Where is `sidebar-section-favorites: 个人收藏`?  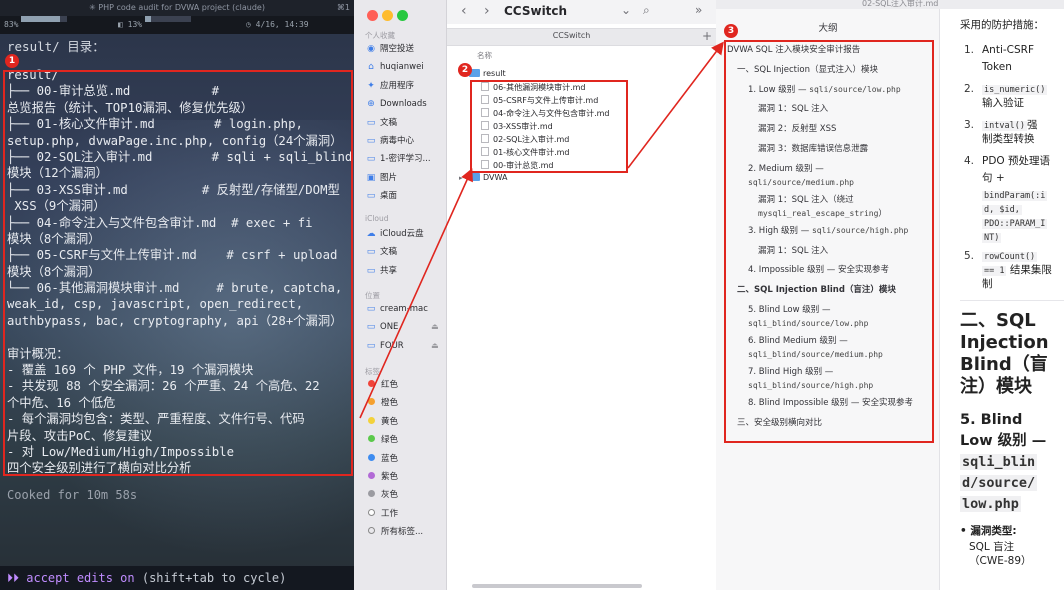
sidebar-section-favorites: 个人收藏 is located at coordinates (380, 35).